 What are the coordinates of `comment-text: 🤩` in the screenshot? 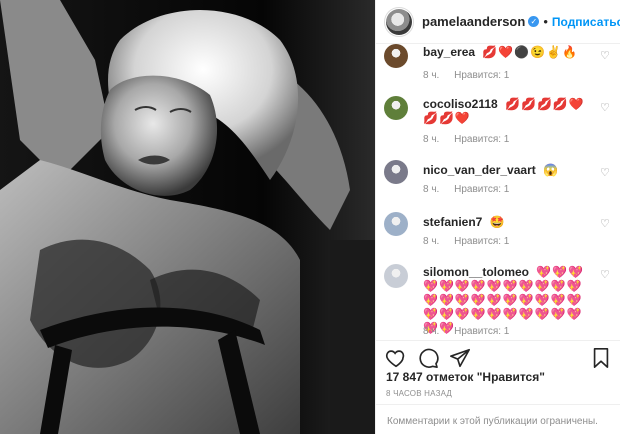 It's located at (497, 222).